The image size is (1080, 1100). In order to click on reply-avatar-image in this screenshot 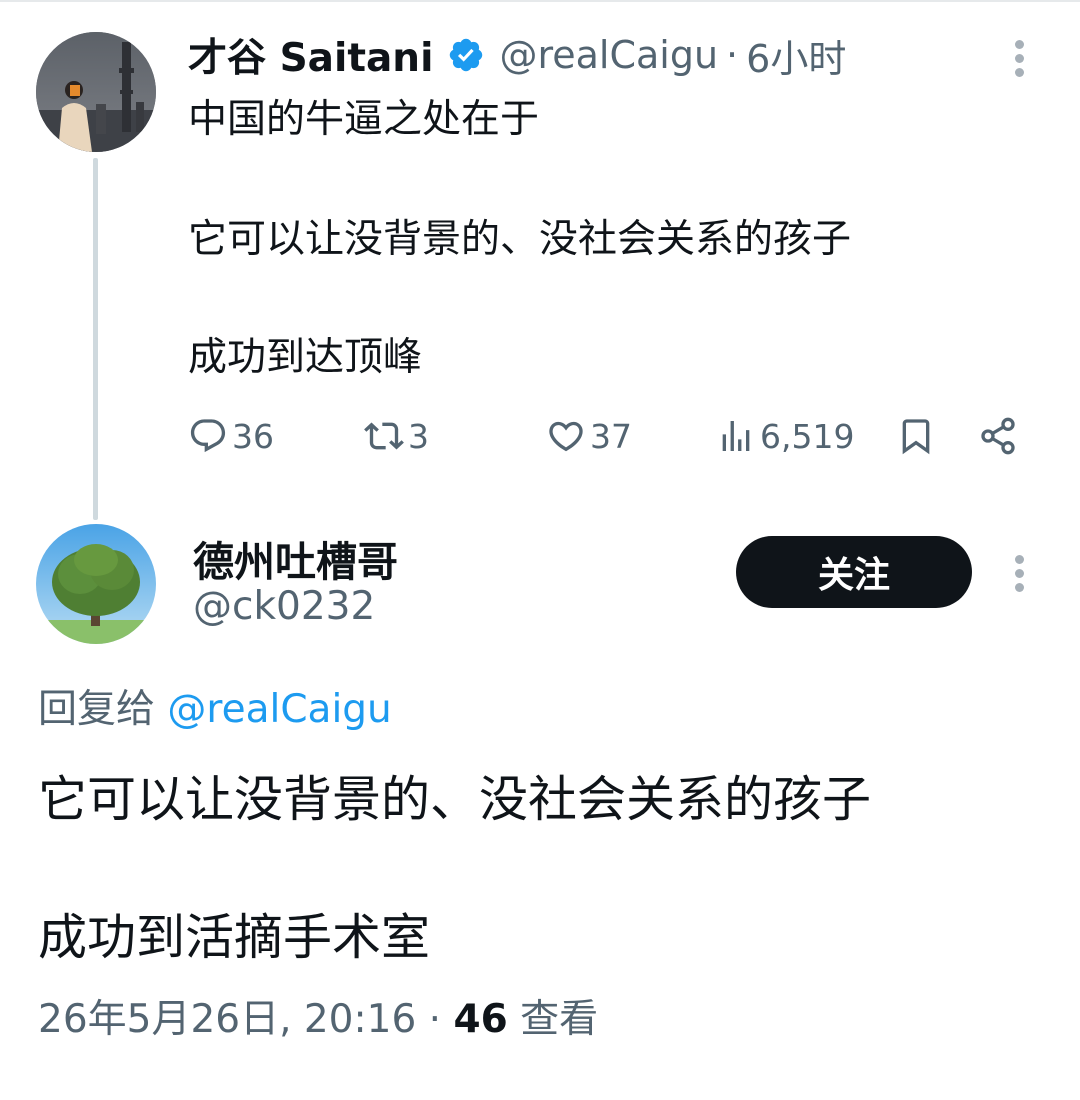, I will do `click(96, 584)`.